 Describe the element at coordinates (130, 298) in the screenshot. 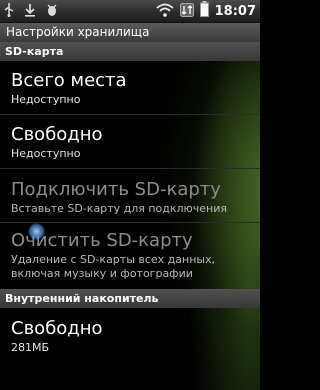

I see `section-header-internal-storage: Внутренний накопитель` at that location.